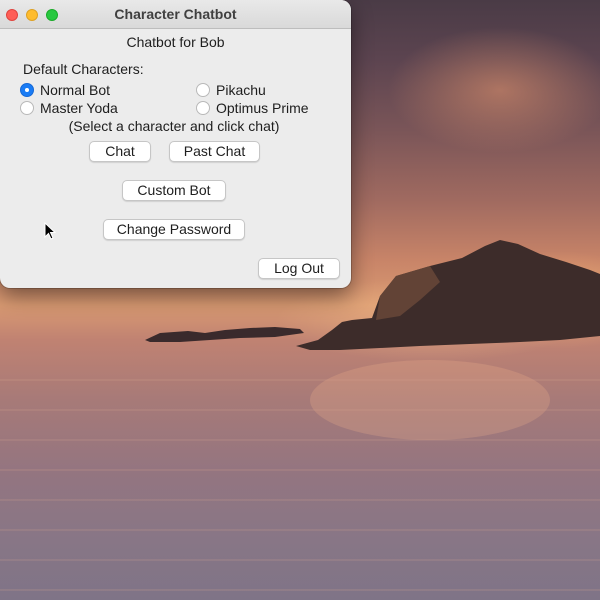 The image size is (600, 600). I want to click on custom-bot-button: Custom Bot, so click(174, 190).